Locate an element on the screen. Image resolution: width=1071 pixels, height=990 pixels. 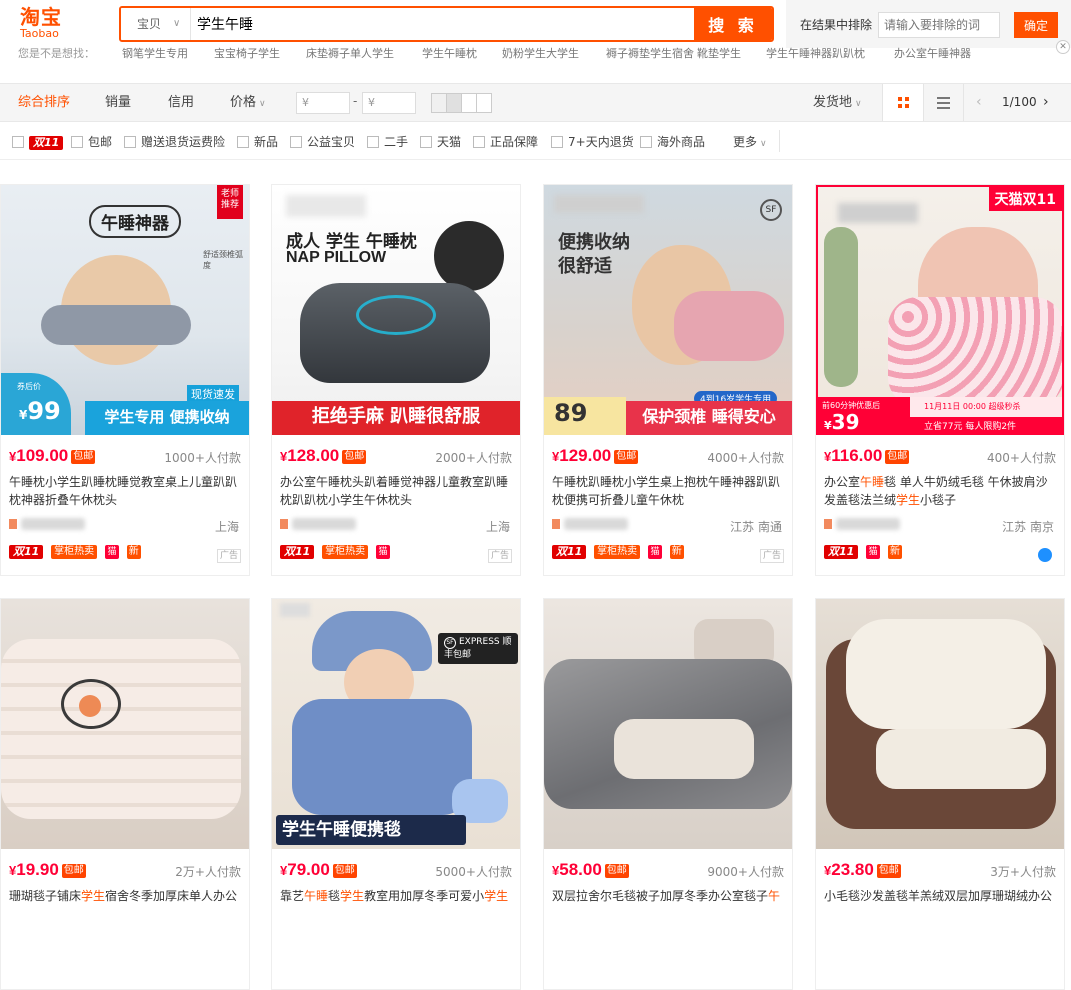
image-band: 保护颈椎 睡得安心 is located at coordinates (709, 418).